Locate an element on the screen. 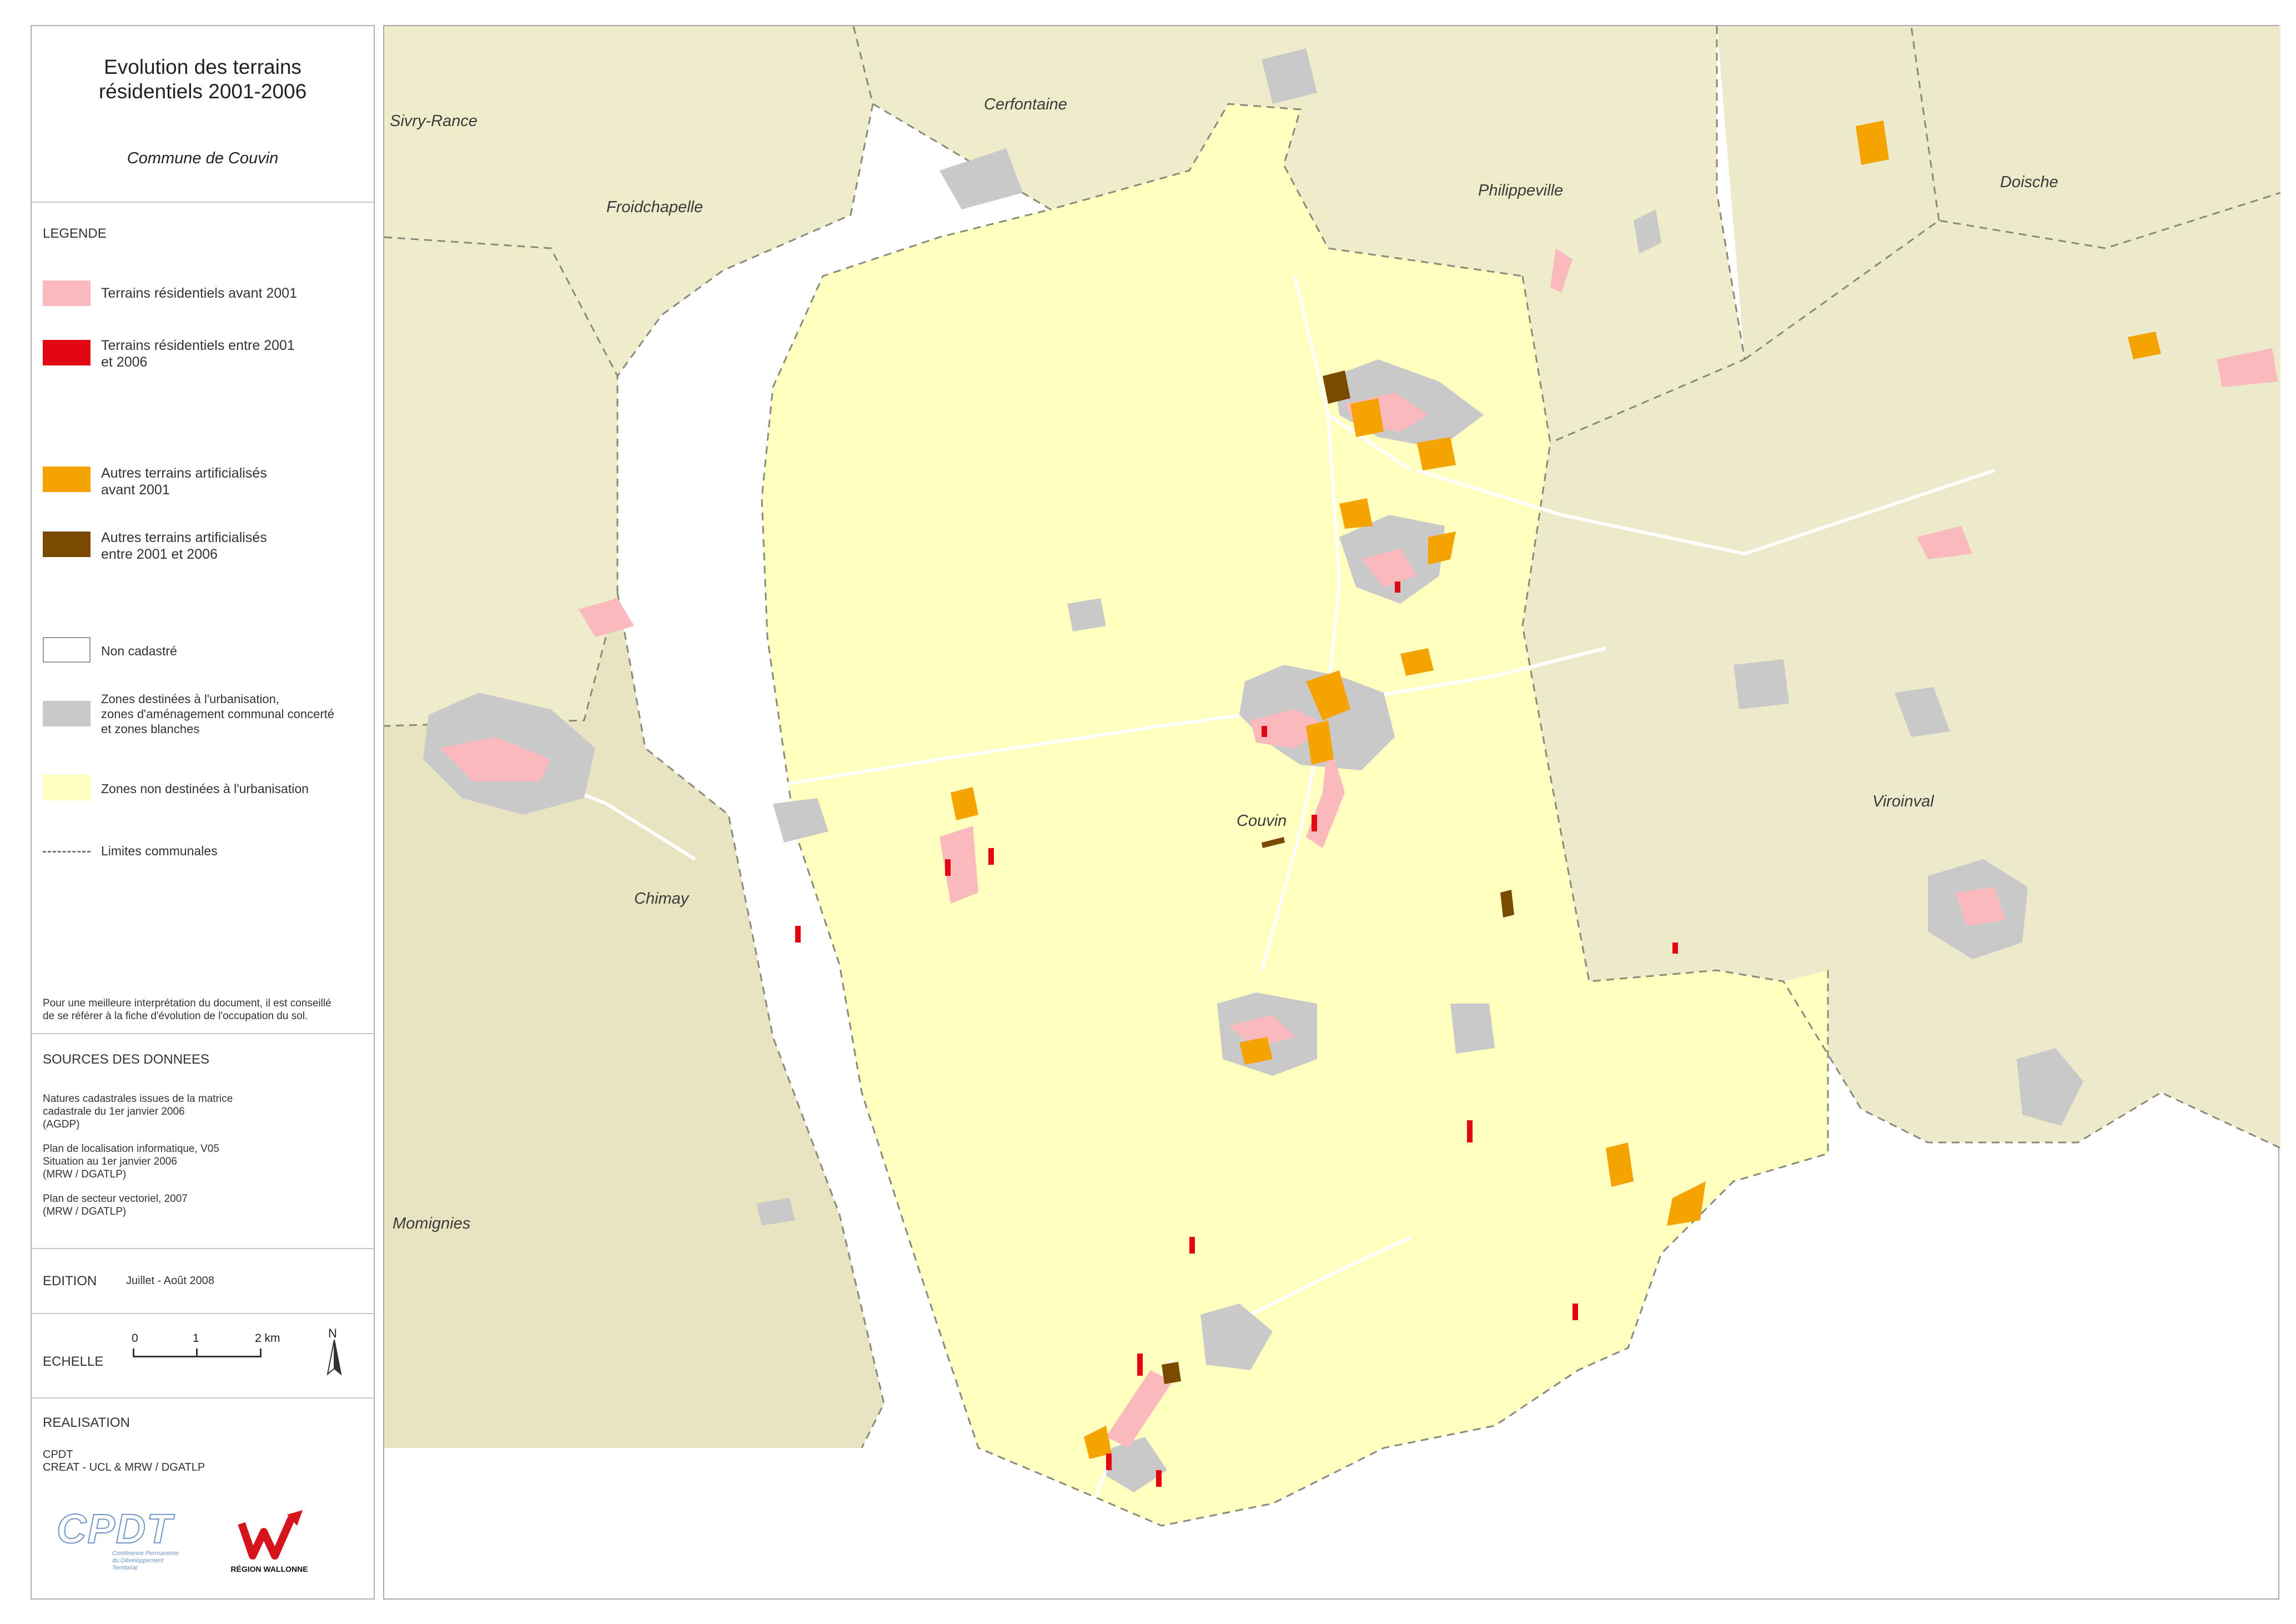 This screenshot has width=2296, height=1624. legend-swatch-residential-new is located at coordinates (67, 352).